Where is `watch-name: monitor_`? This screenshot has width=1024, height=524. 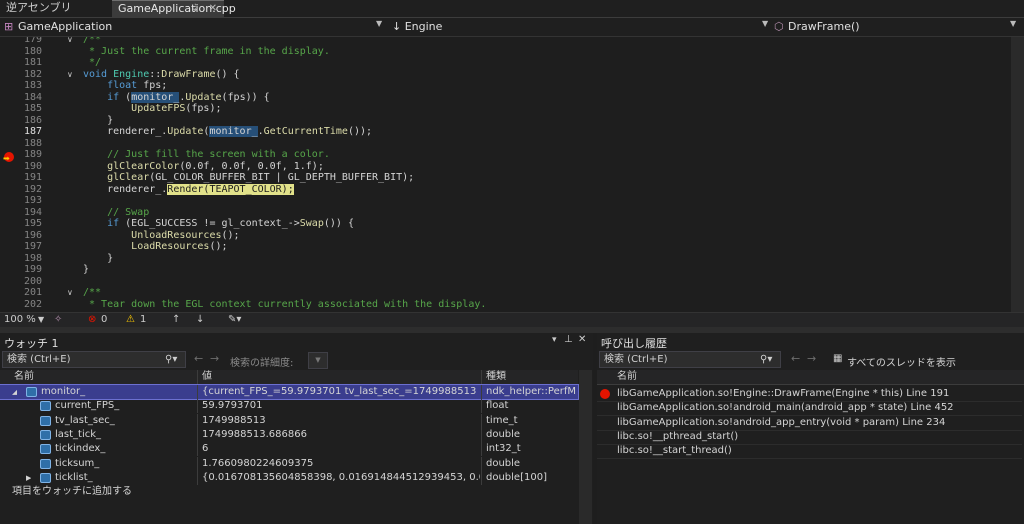
watch-name: monitor_ is located at coordinates (111, 392).